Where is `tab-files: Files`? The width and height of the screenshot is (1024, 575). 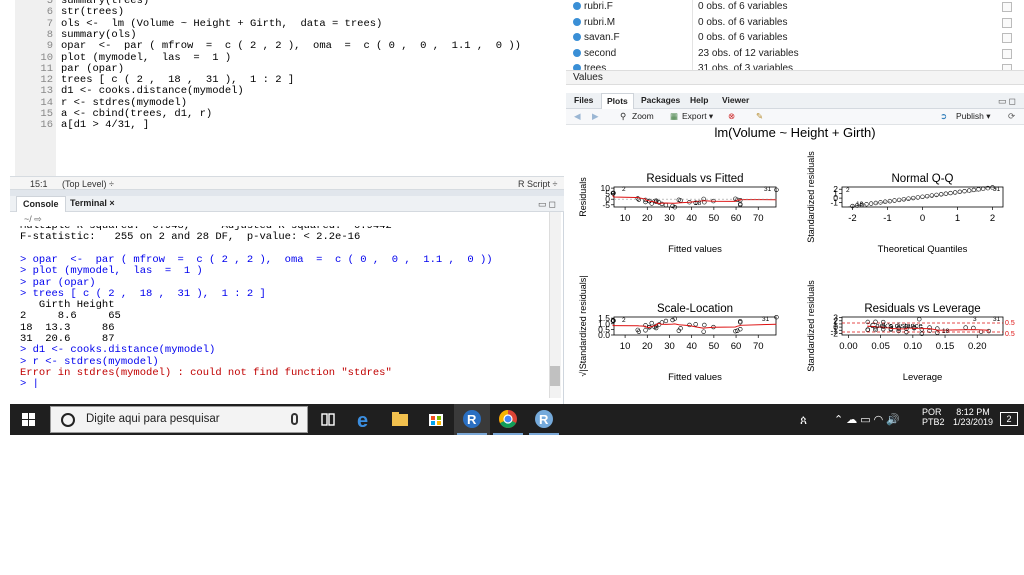 tab-files: Files is located at coordinates (583, 101).